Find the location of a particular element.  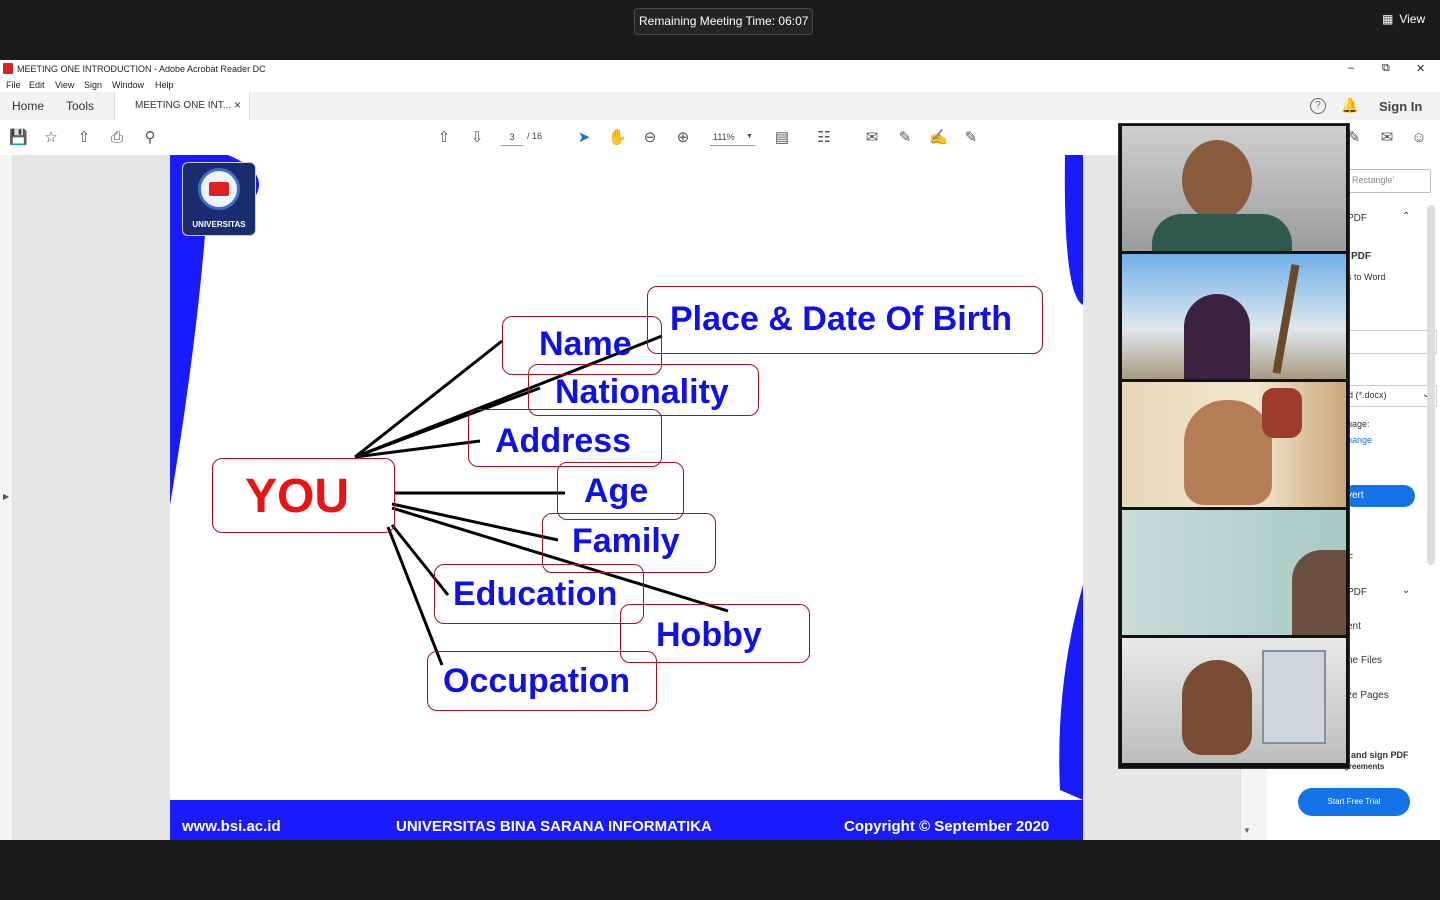

acrobat-app-icon is located at coordinates (8, 68).